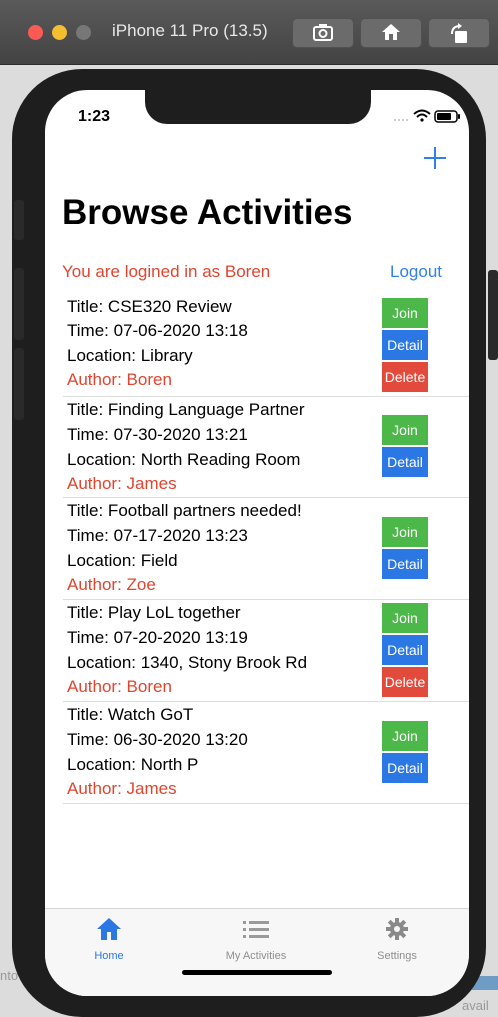 The image size is (498, 1017). What do you see at coordinates (157, 434) in the screenshot?
I see `activity-time: Time: 07-30-2020 13:21` at bounding box center [157, 434].